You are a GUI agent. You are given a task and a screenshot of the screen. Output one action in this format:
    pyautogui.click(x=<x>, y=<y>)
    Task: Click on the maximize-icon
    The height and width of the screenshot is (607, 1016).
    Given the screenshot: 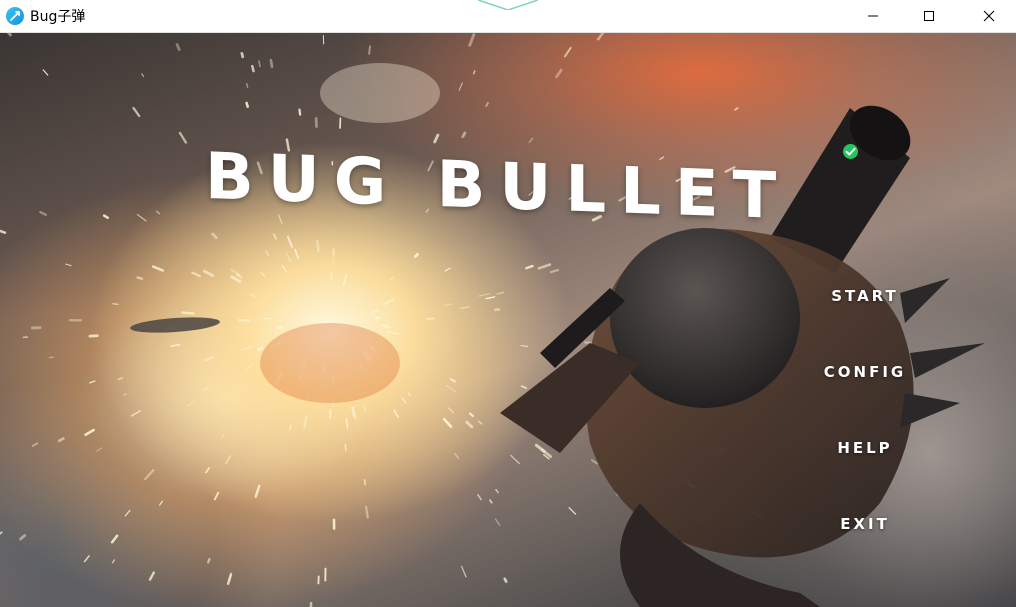 What is the action you would take?
    pyautogui.click(x=929, y=16)
    